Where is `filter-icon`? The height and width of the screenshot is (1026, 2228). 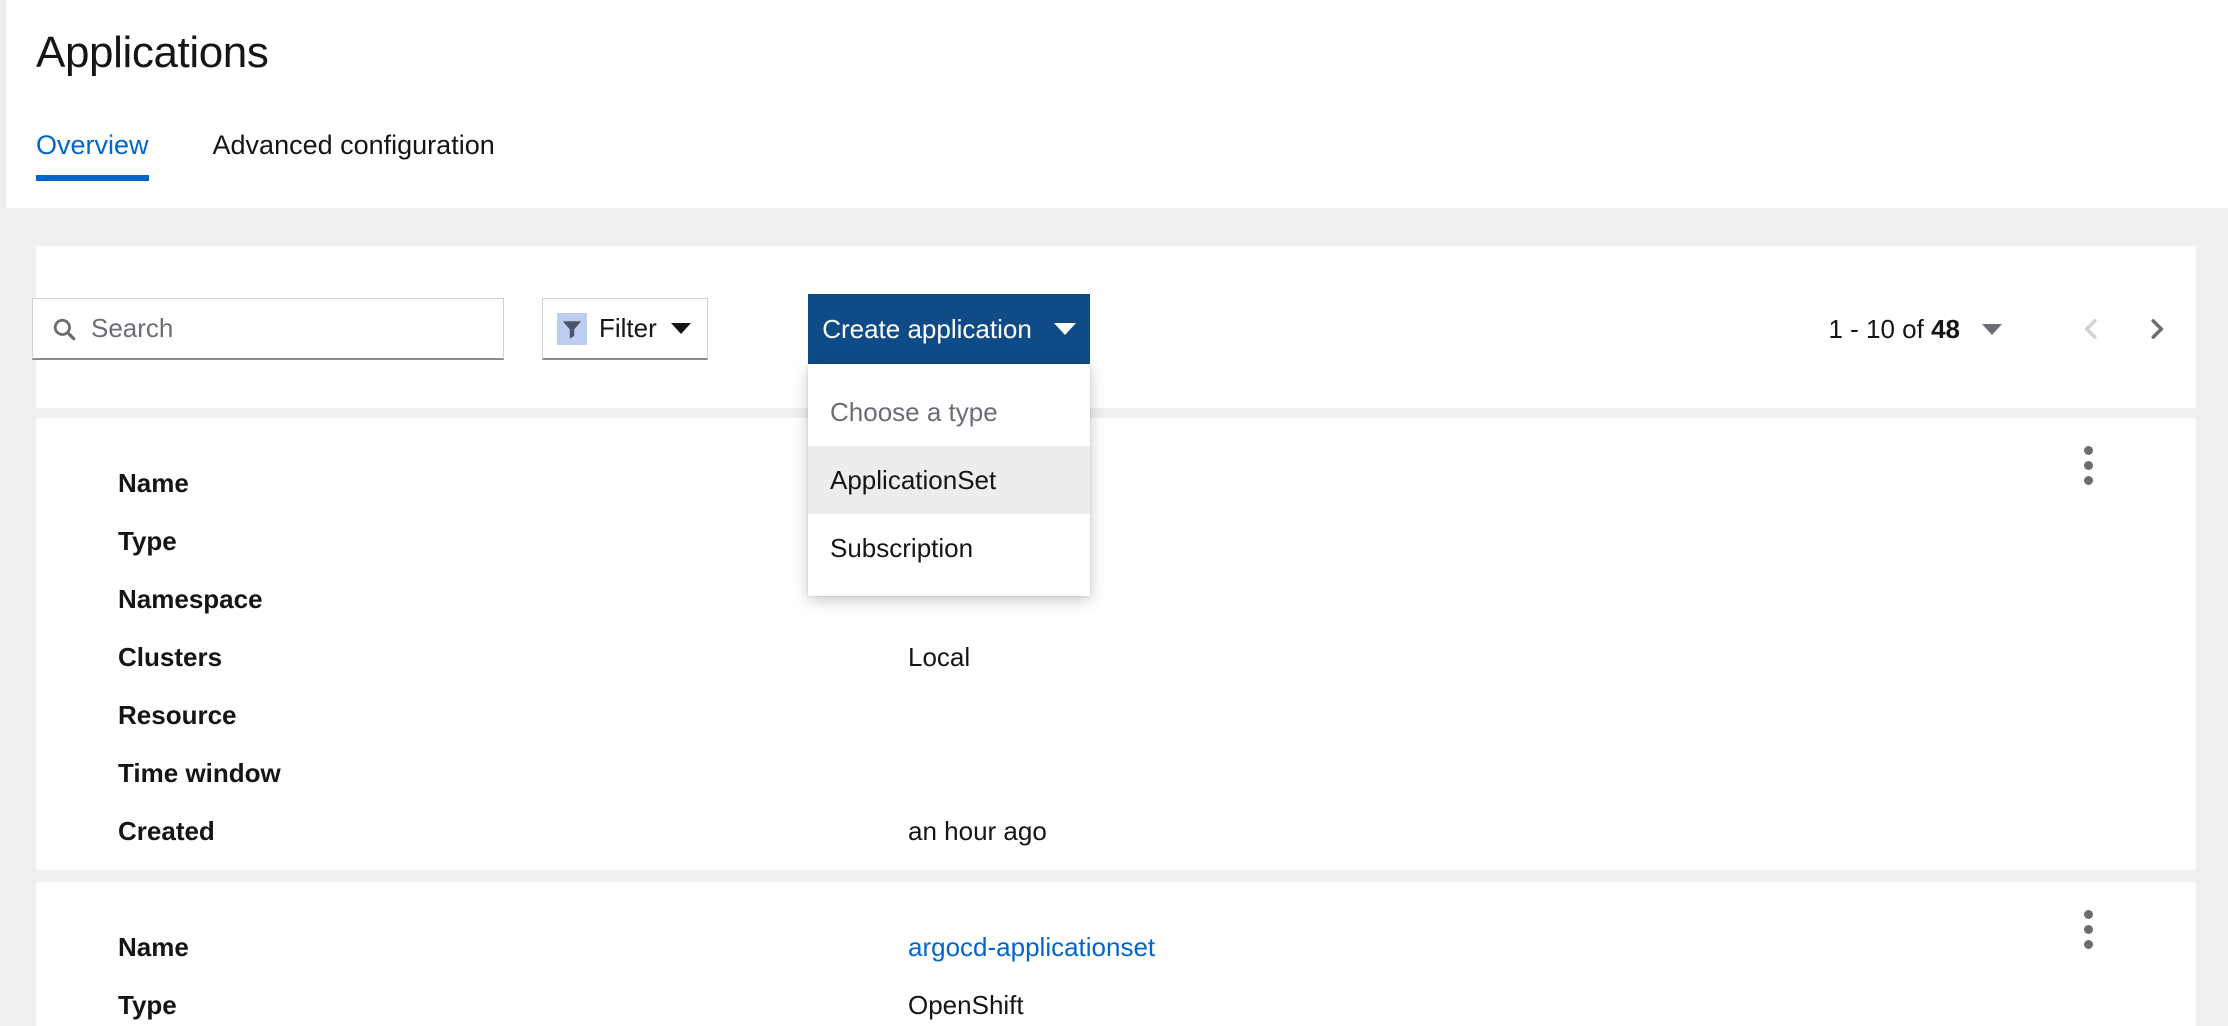 filter-icon is located at coordinates (572, 328).